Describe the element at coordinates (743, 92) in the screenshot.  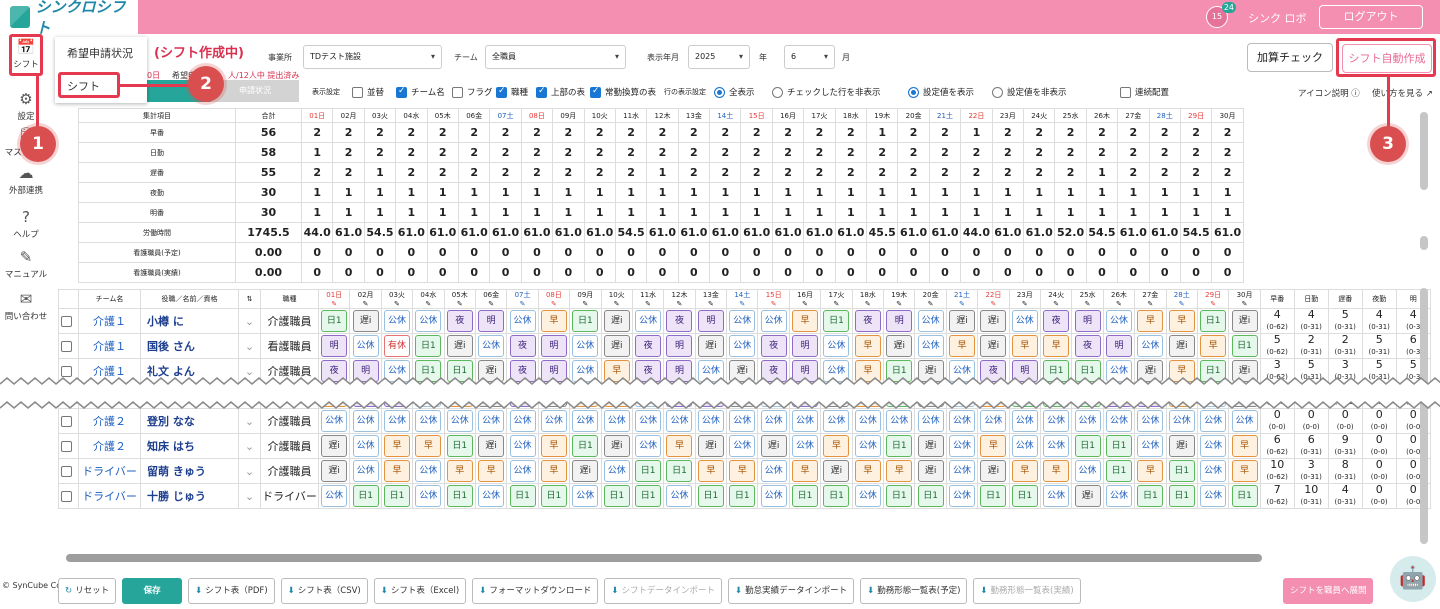
I see `radio-option: 全表示` at that location.